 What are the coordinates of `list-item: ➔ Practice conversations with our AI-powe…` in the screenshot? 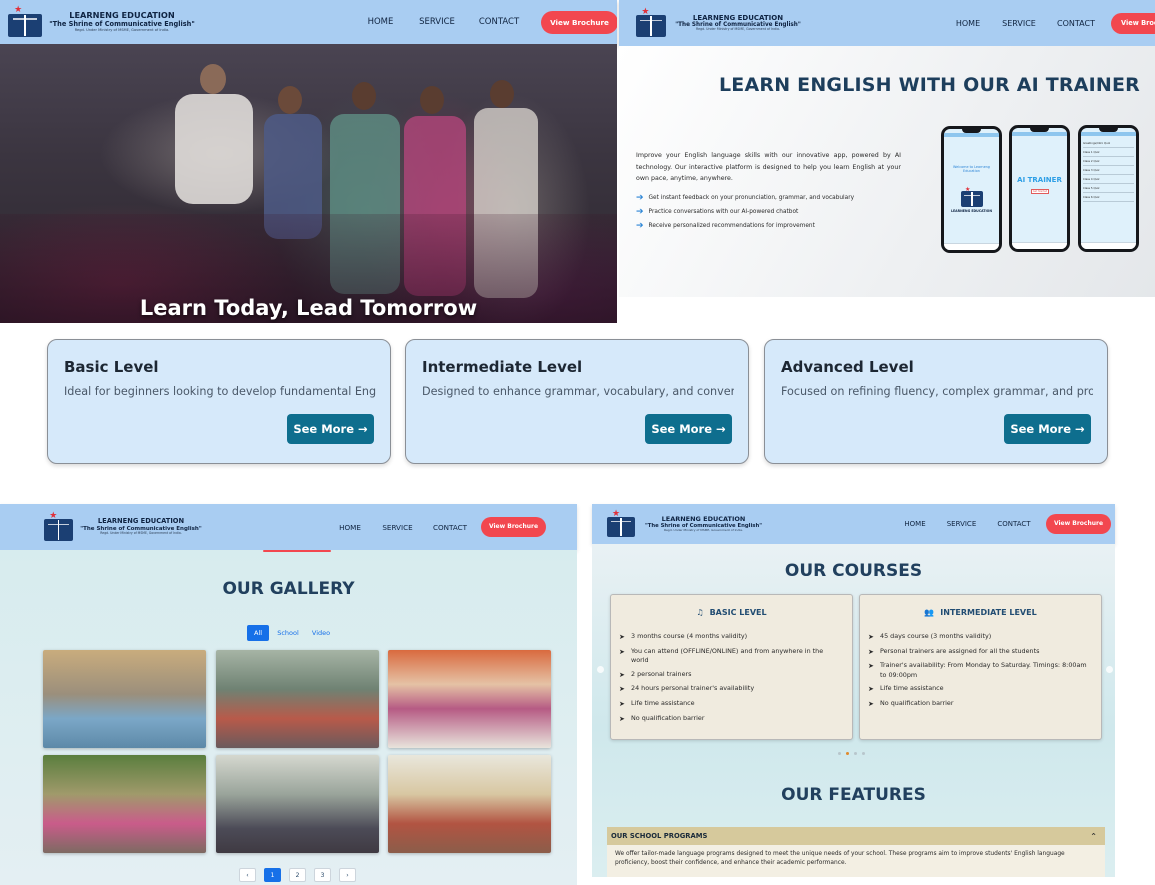 It's located at (745, 212).